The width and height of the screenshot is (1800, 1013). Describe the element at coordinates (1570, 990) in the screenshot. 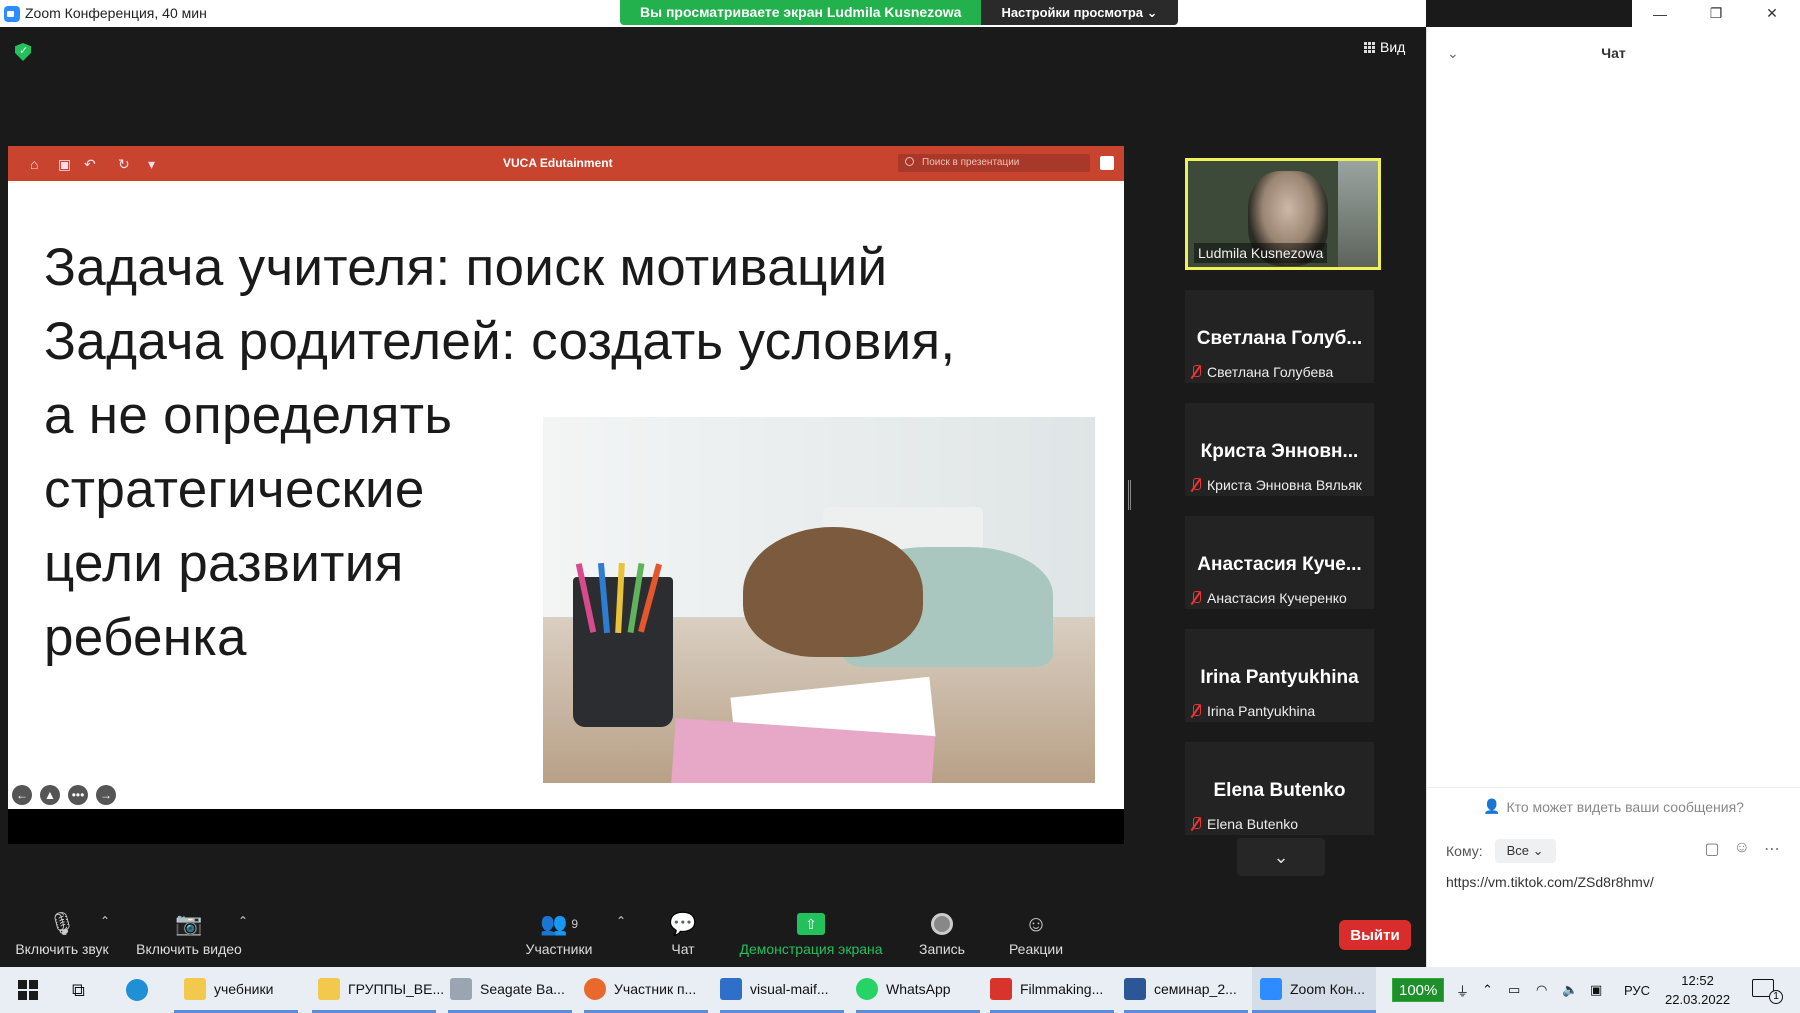

I see `volume-icon: 🔈` at that location.